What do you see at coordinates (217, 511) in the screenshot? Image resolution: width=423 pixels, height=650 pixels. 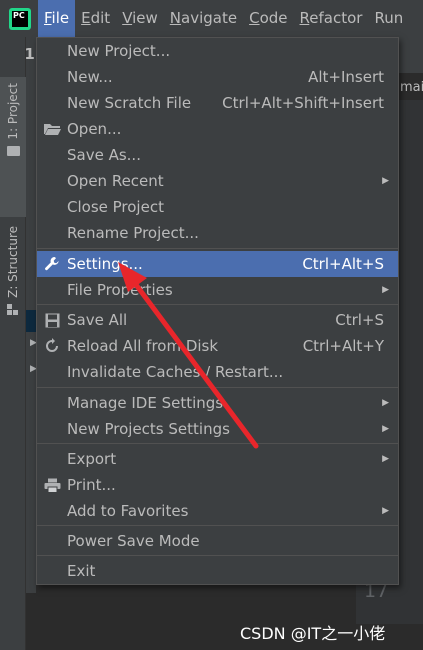 I see `menu-item-add-to-favorites: Add to Favorites ▶` at bounding box center [217, 511].